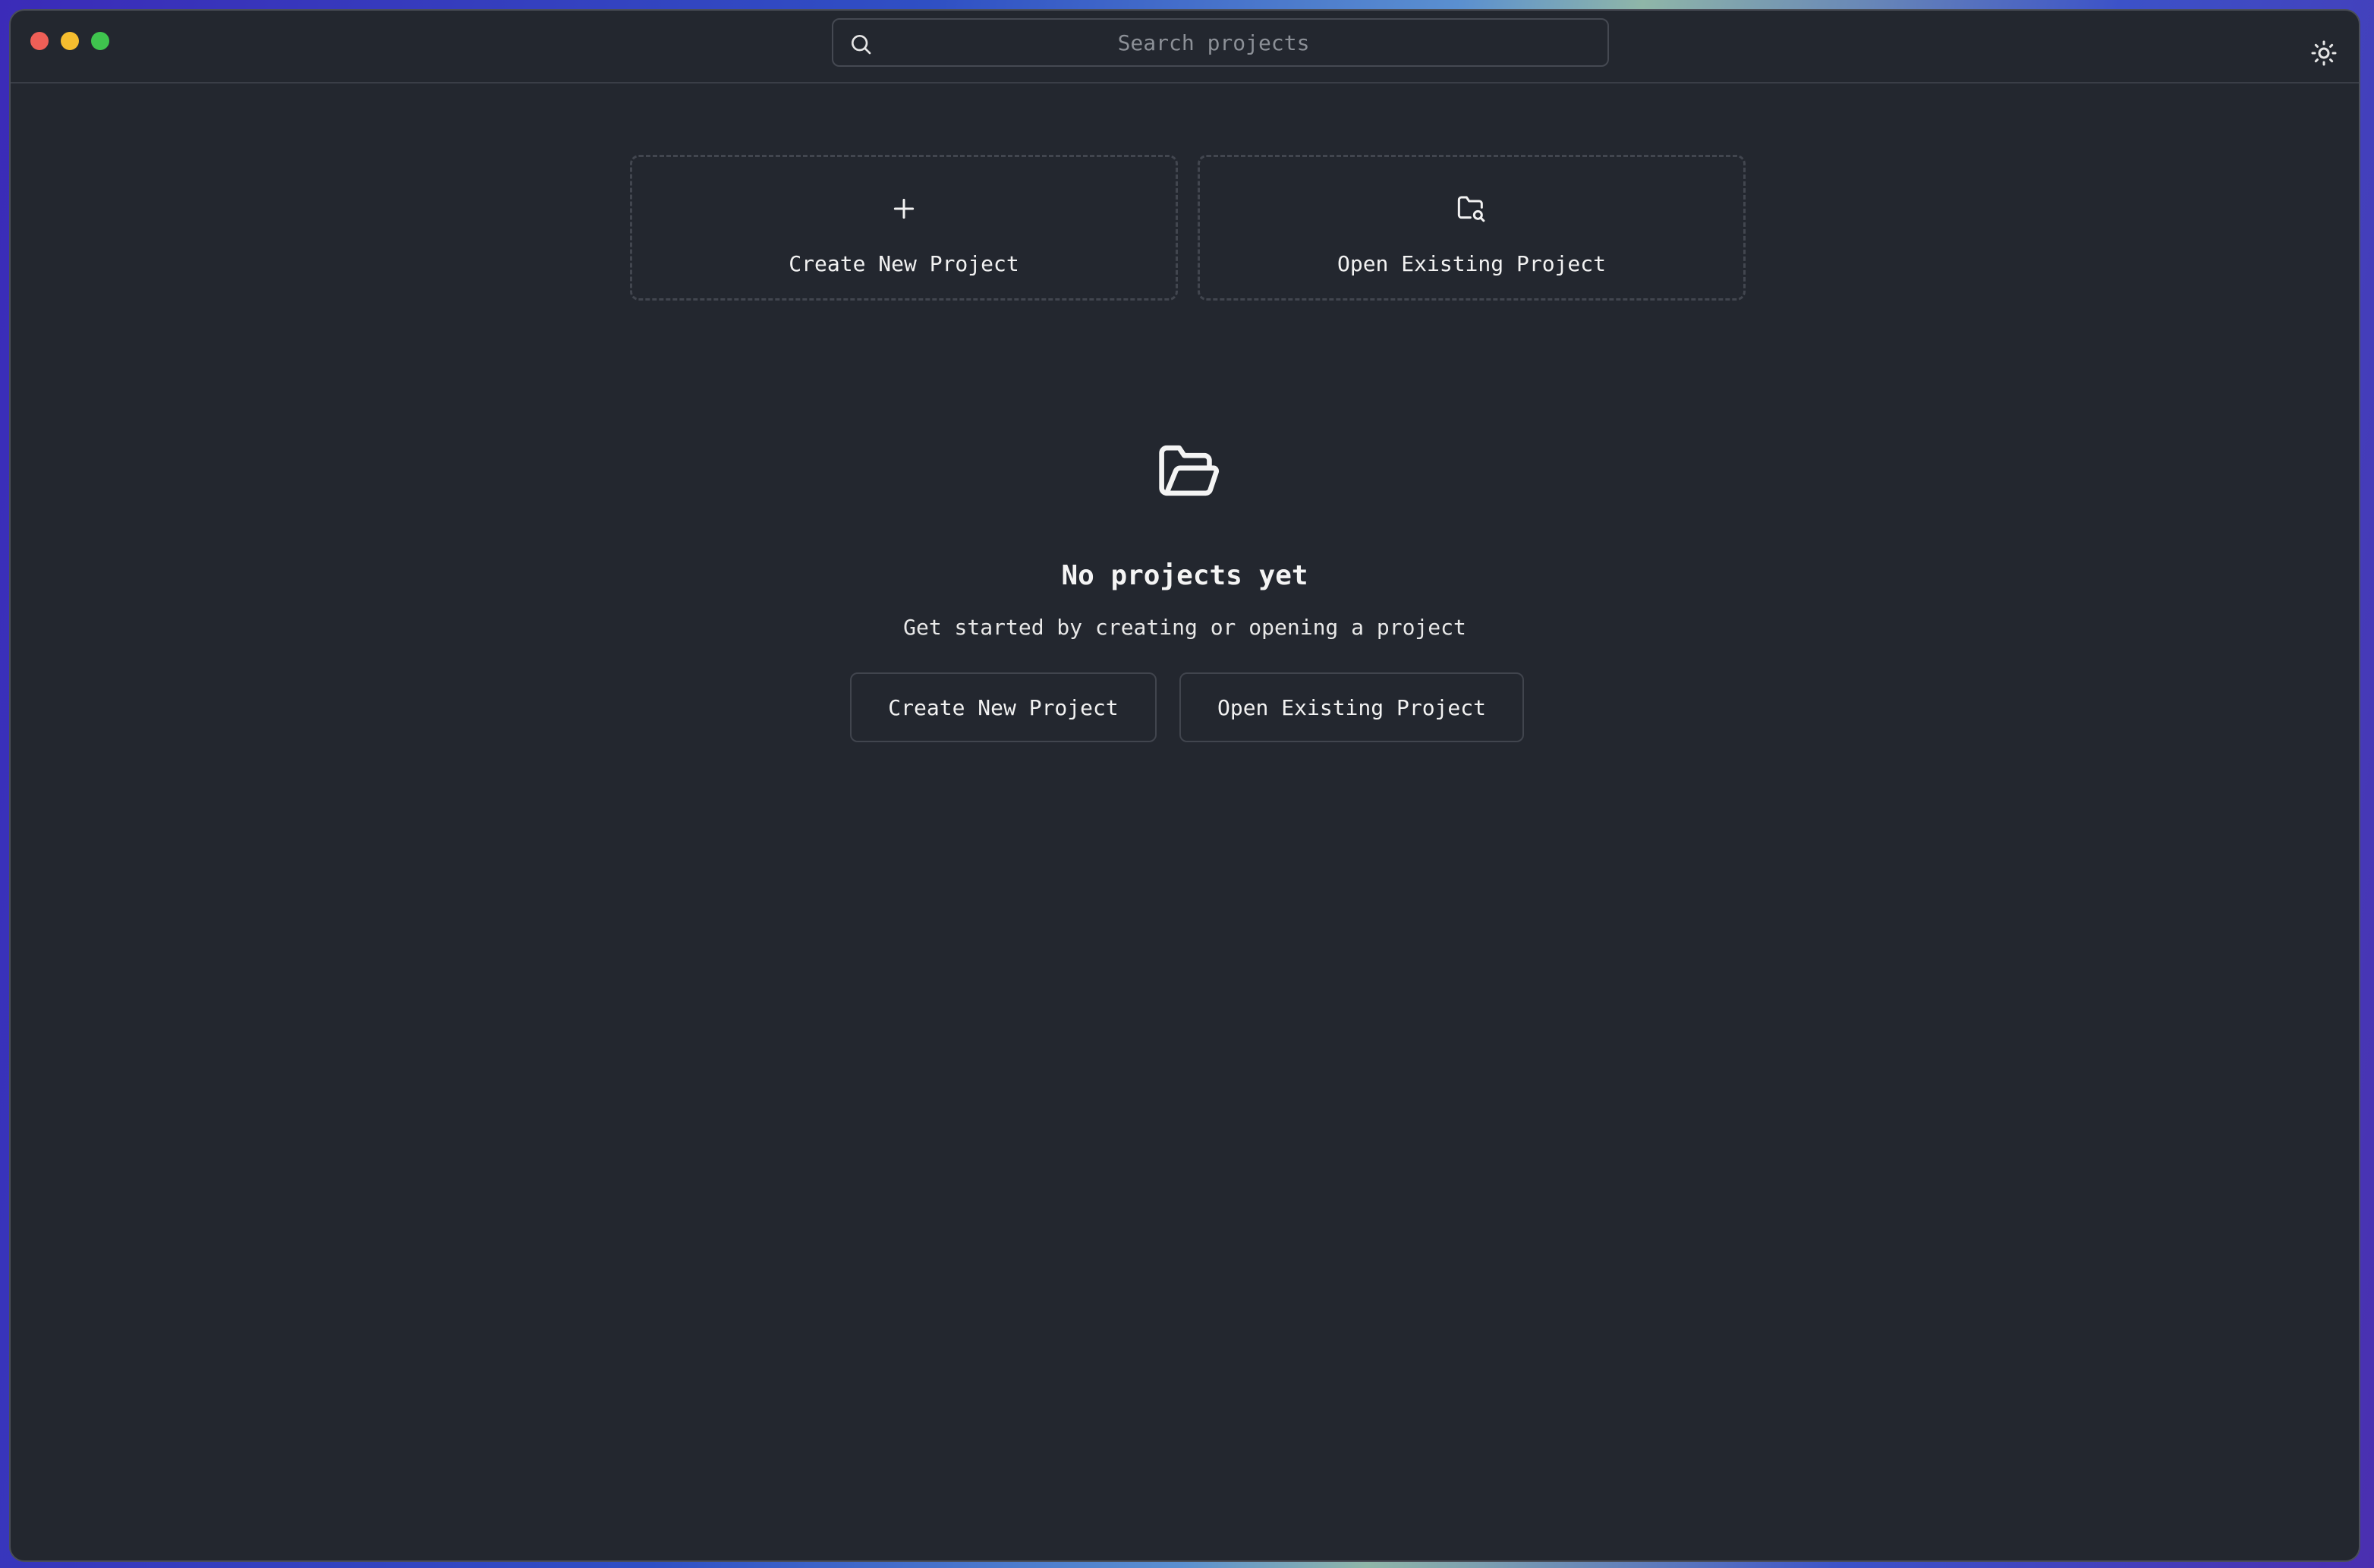 The image size is (2374, 1568). I want to click on create-new-project-button: Create New Project, so click(1003, 707).